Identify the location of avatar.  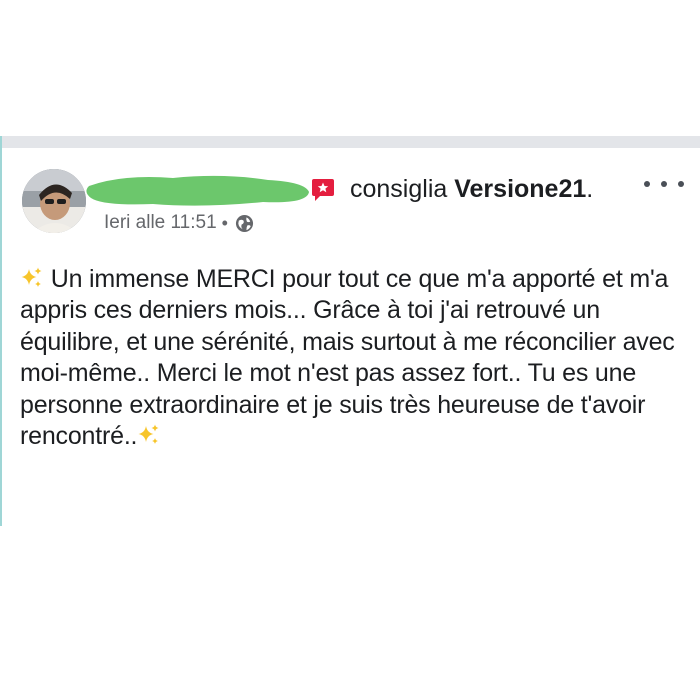
(54, 201).